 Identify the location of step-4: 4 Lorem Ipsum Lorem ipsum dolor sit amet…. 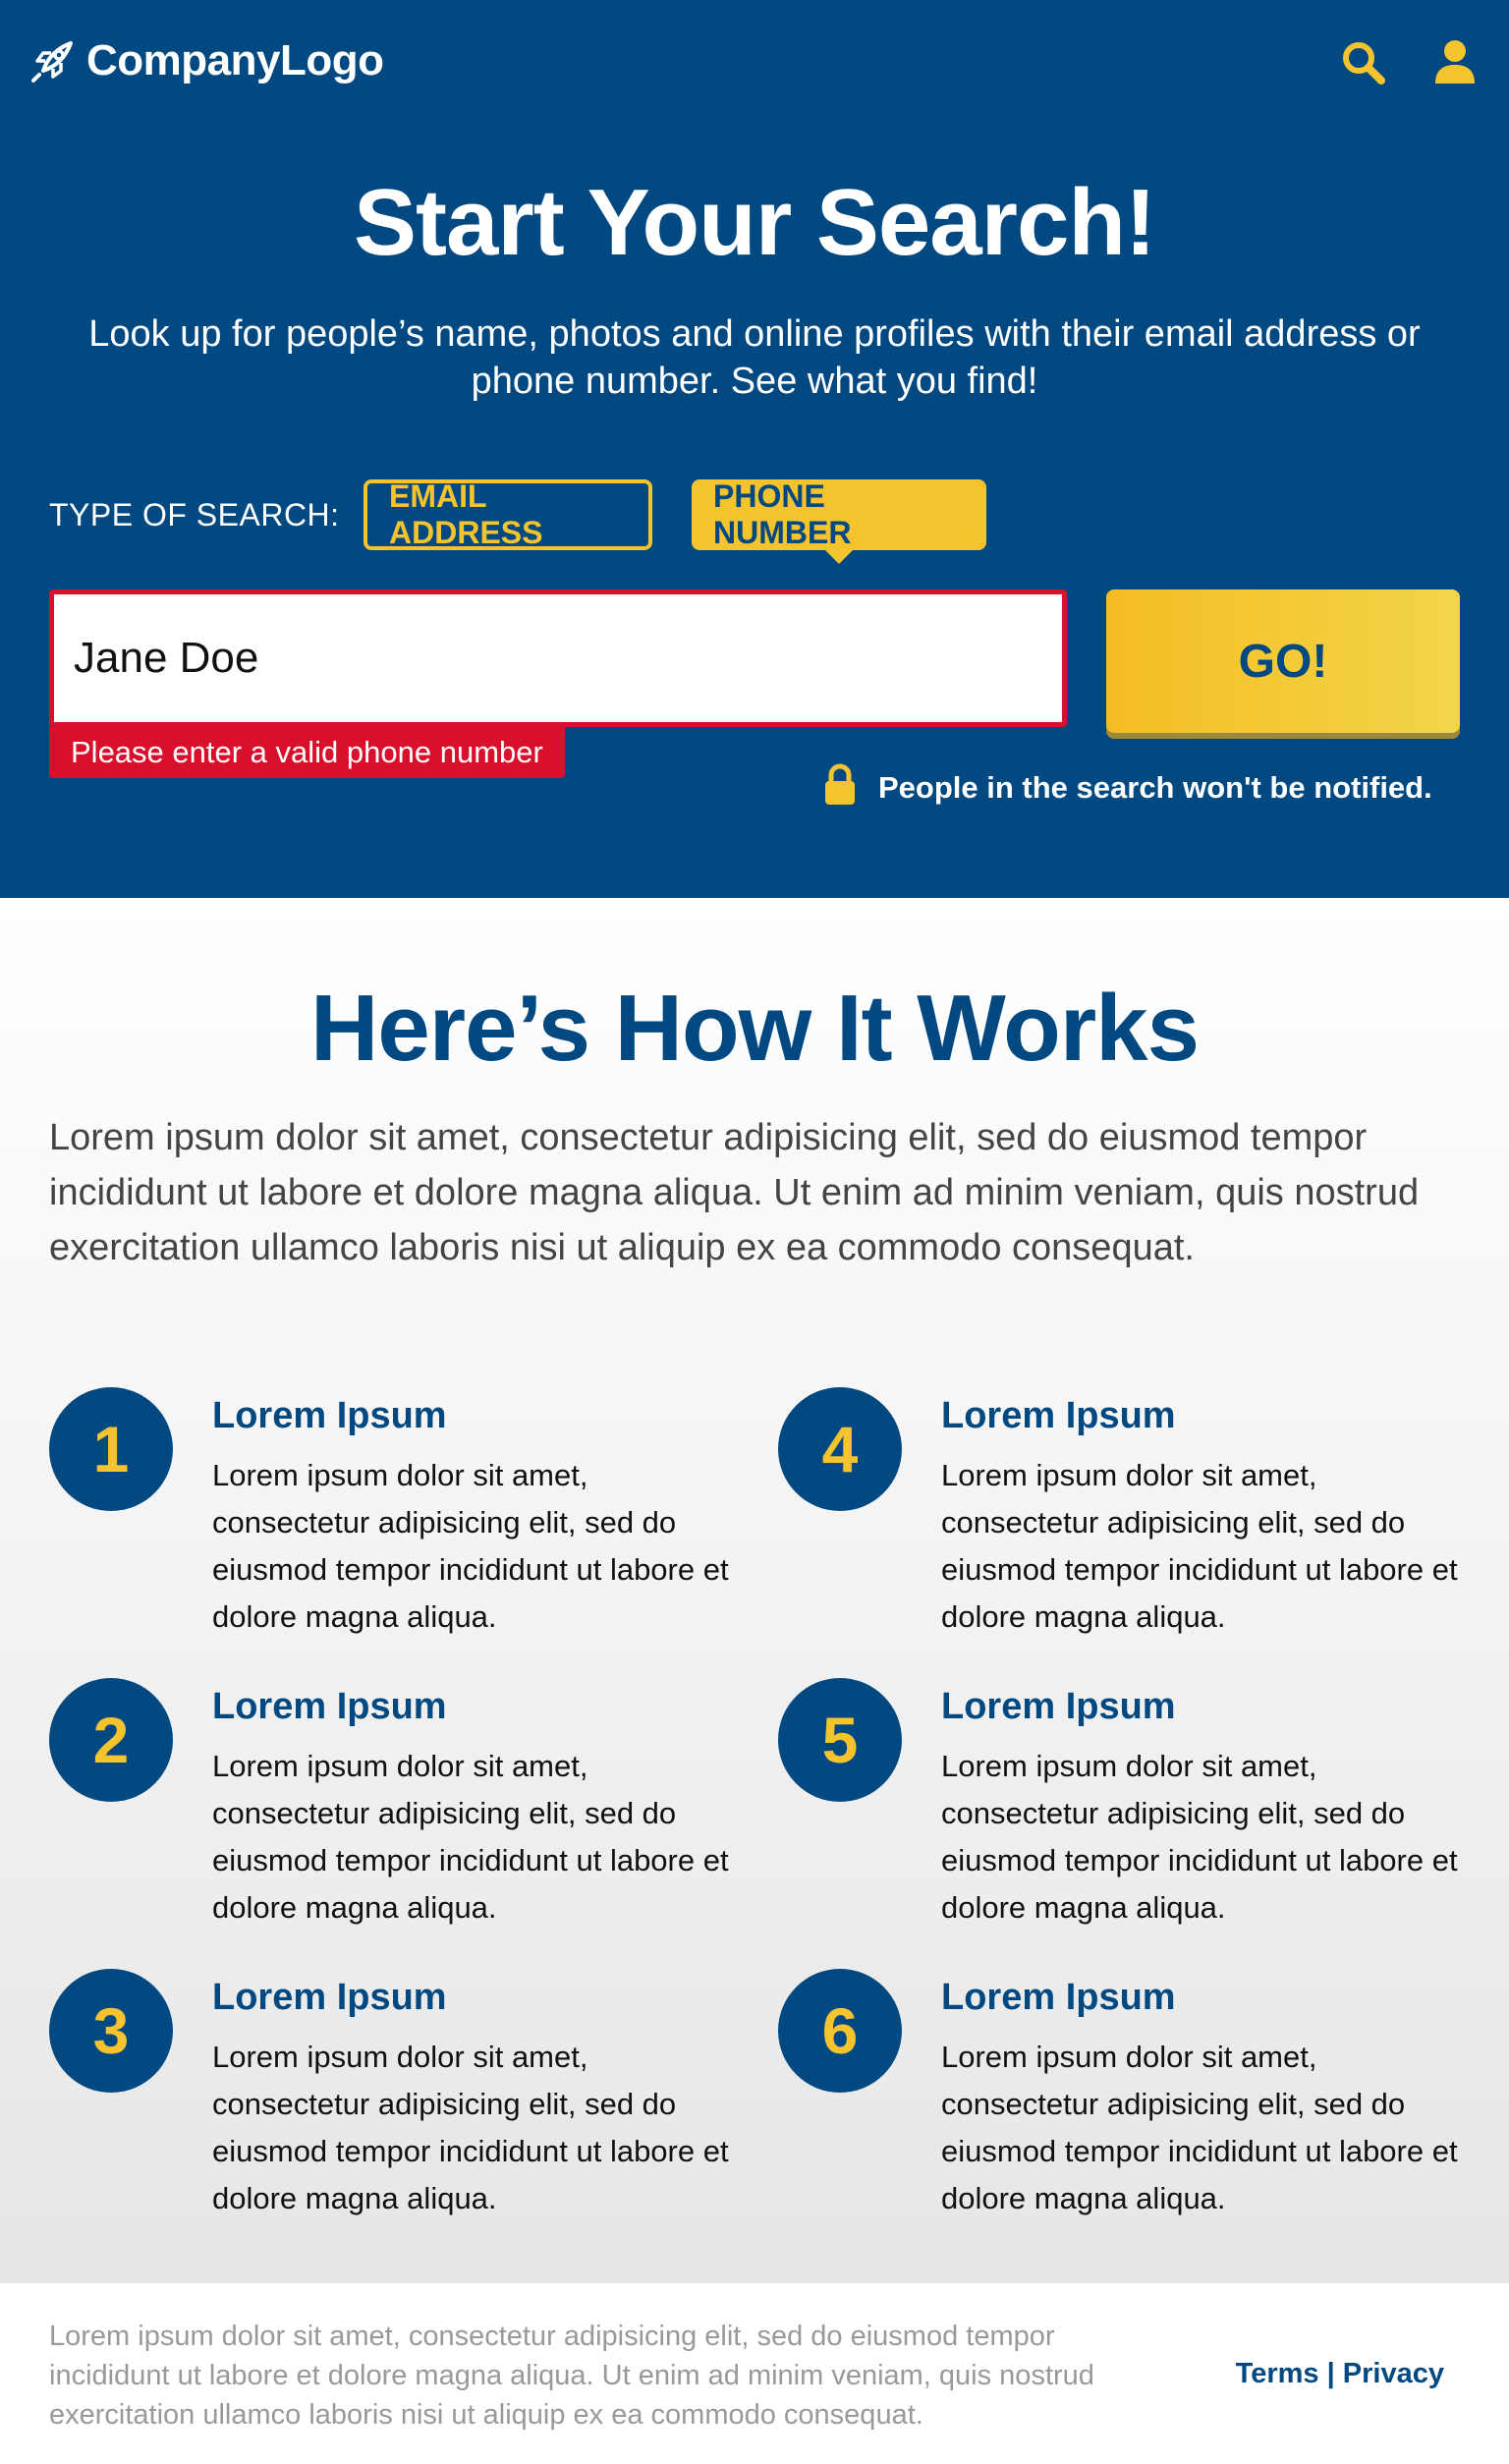
(1122, 1515).